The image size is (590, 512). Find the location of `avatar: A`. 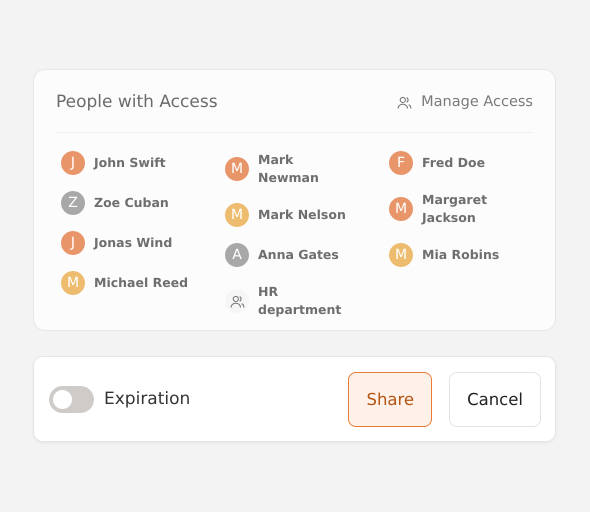

avatar: A is located at coordinates (237, 255).